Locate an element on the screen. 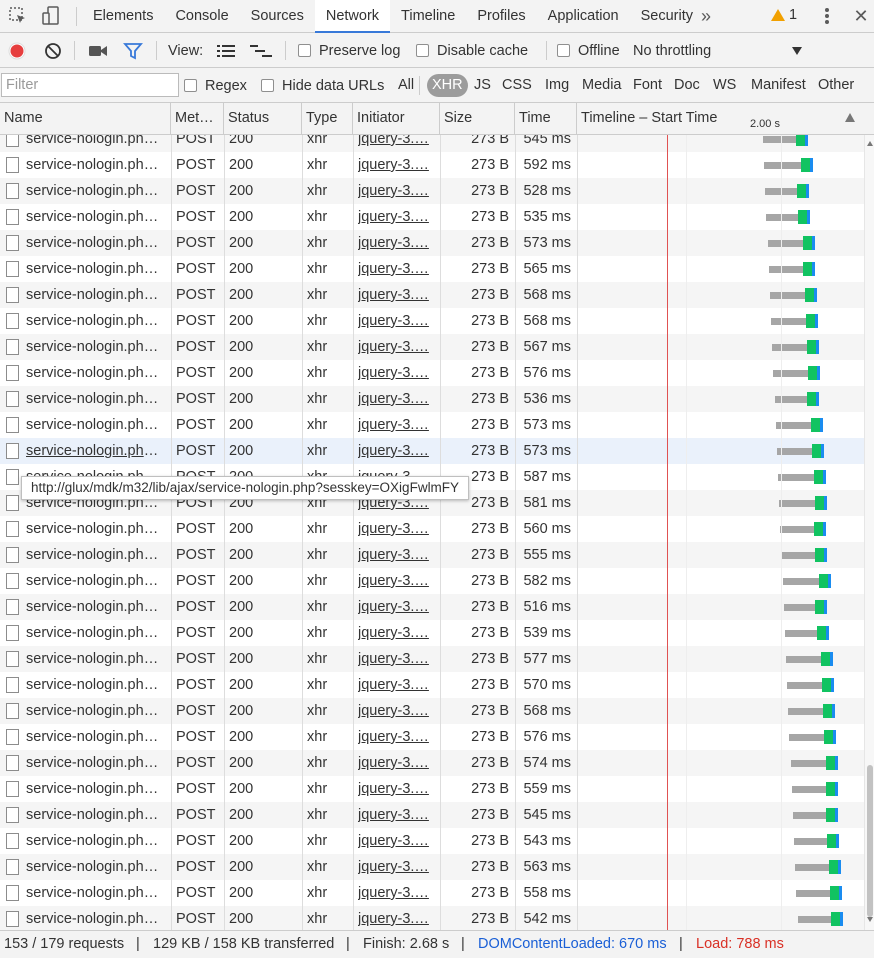 This screenshot has height=958, width=874. tab-network: Network is located at coordinates (352, 16).